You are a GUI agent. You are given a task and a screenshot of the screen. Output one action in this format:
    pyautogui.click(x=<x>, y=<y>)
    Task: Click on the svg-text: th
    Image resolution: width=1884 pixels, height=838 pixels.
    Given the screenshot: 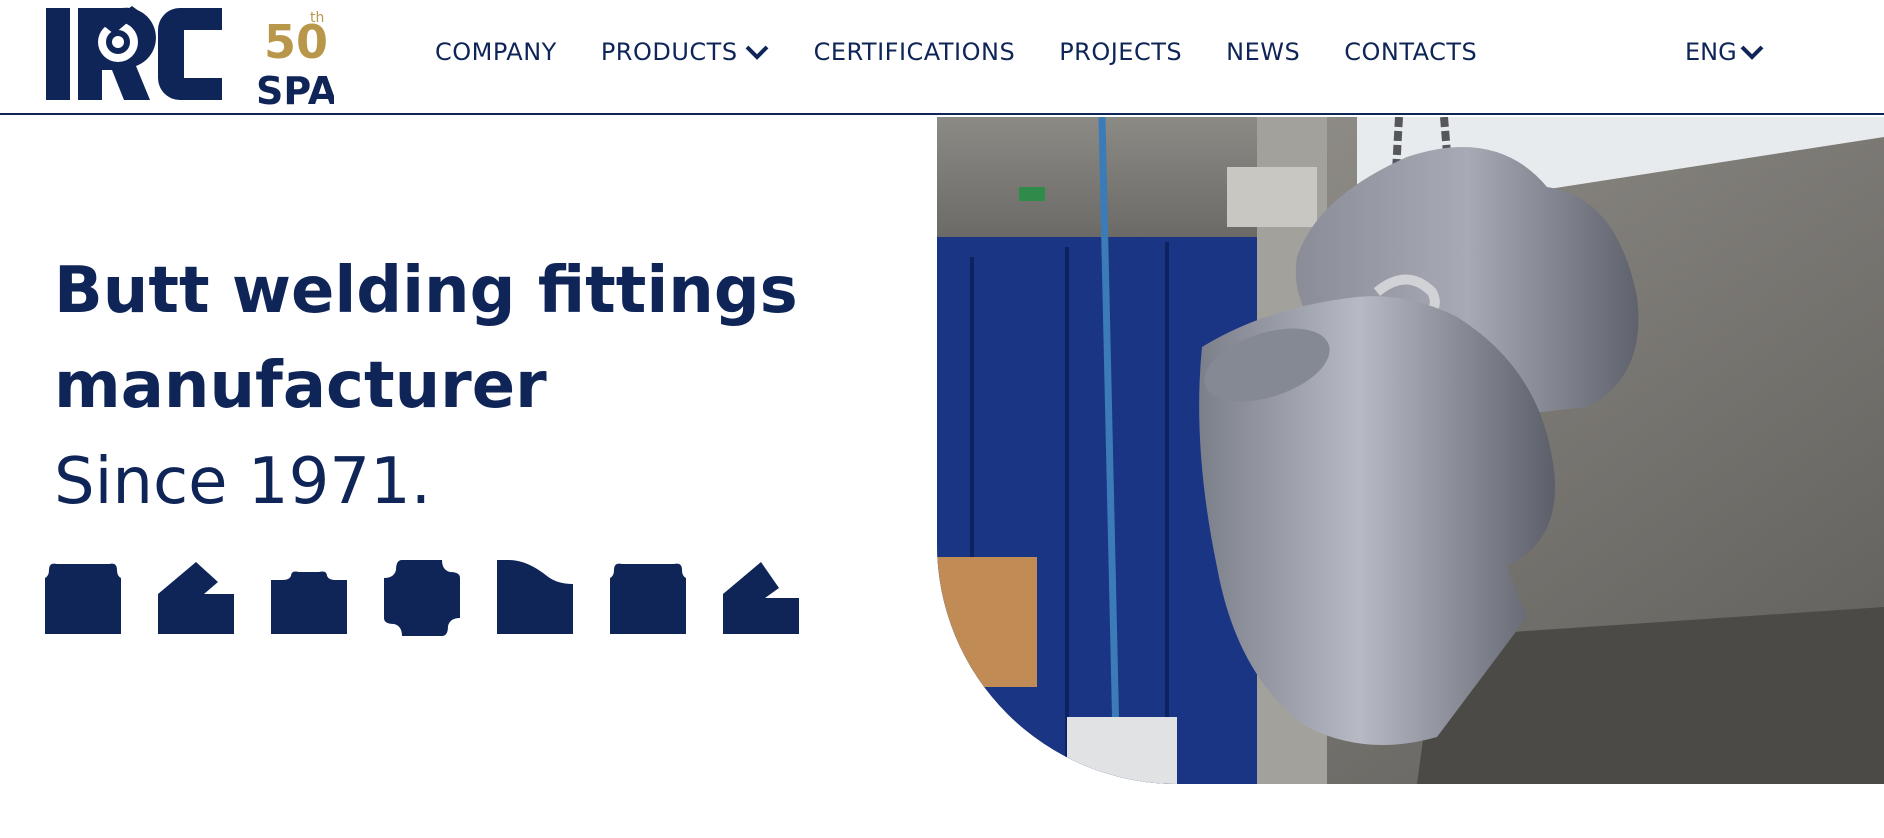 What is the action you would take?
    pyautogui.click(x=317, y=18)
    